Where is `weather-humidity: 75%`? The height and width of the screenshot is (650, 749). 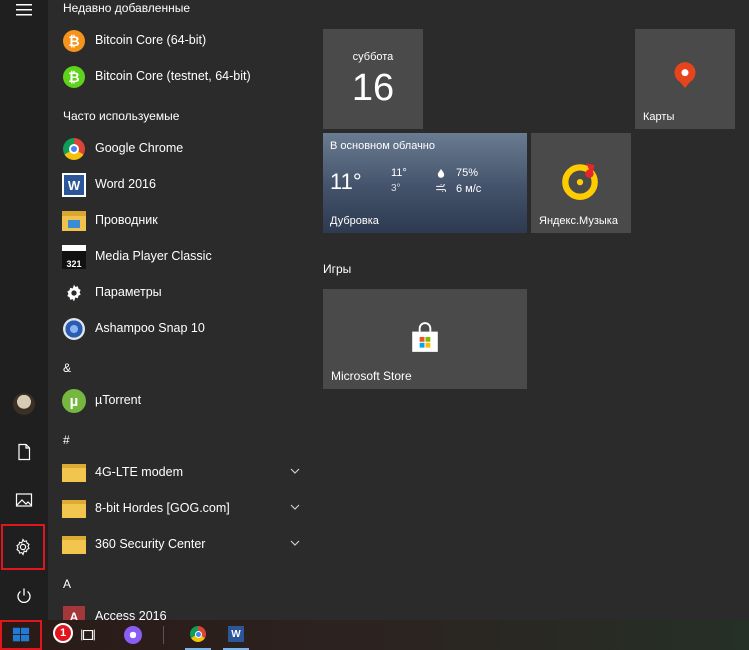 weather-humidity: 75% is located at coordinates (467, 173).